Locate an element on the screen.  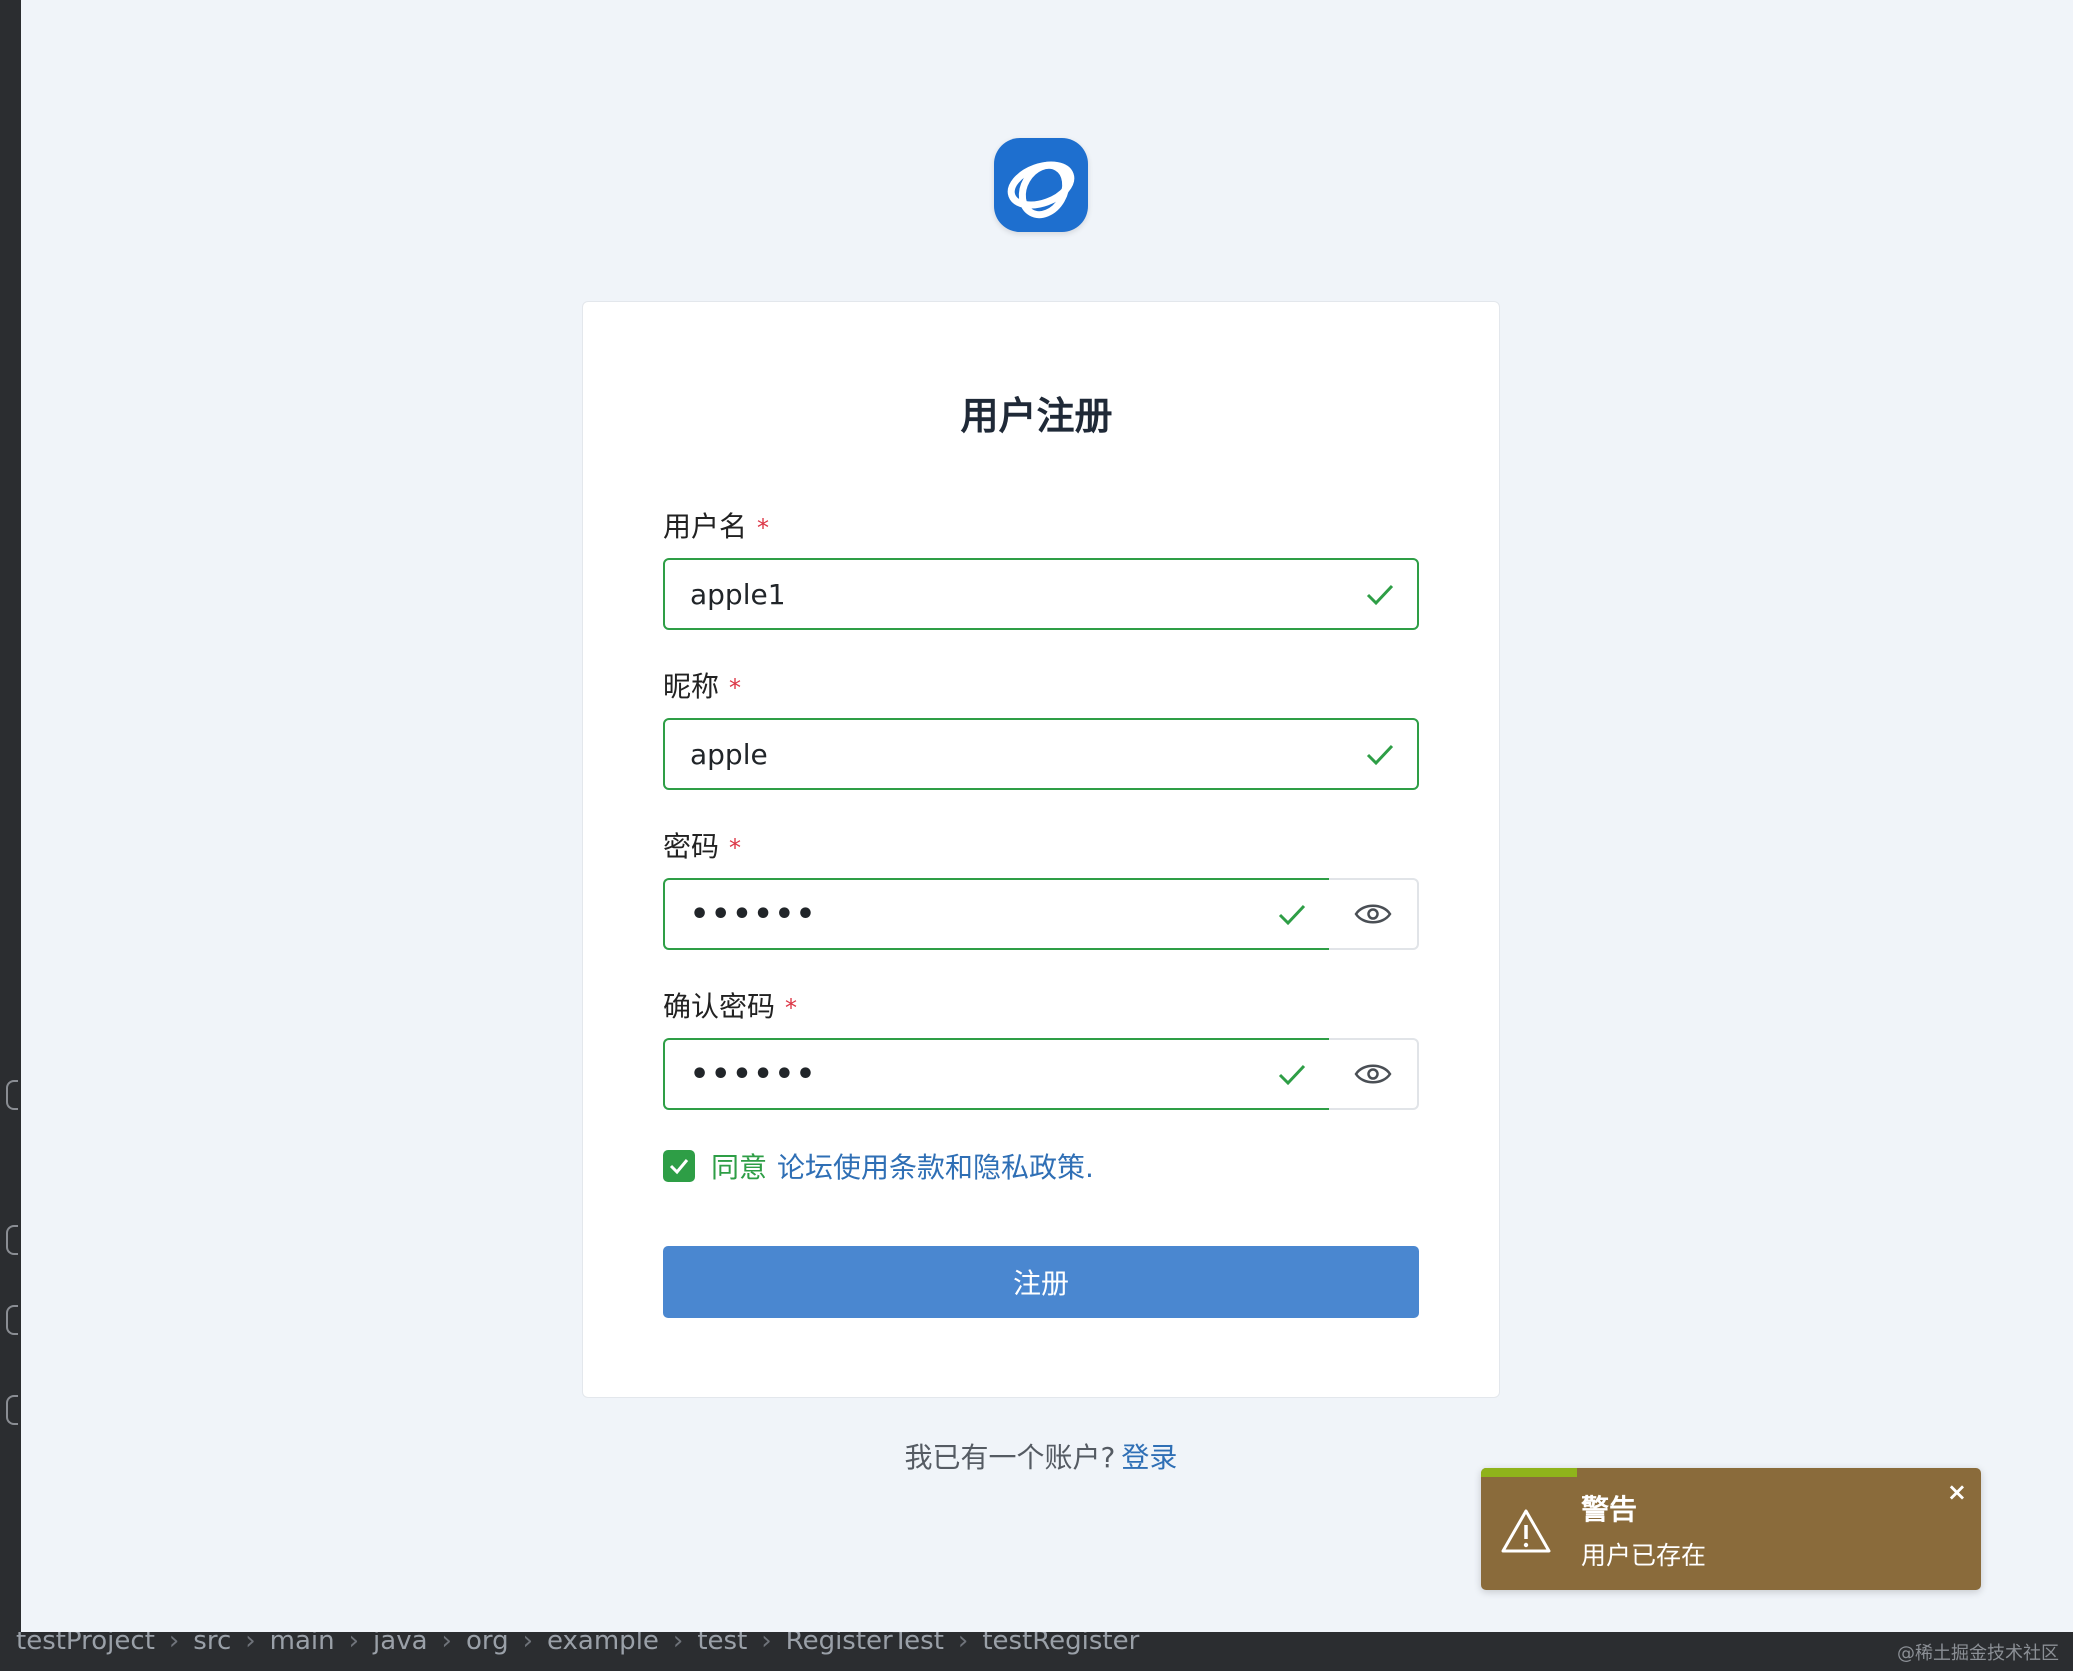
login-link: 登录 is located at coordinates (1149, 1457).